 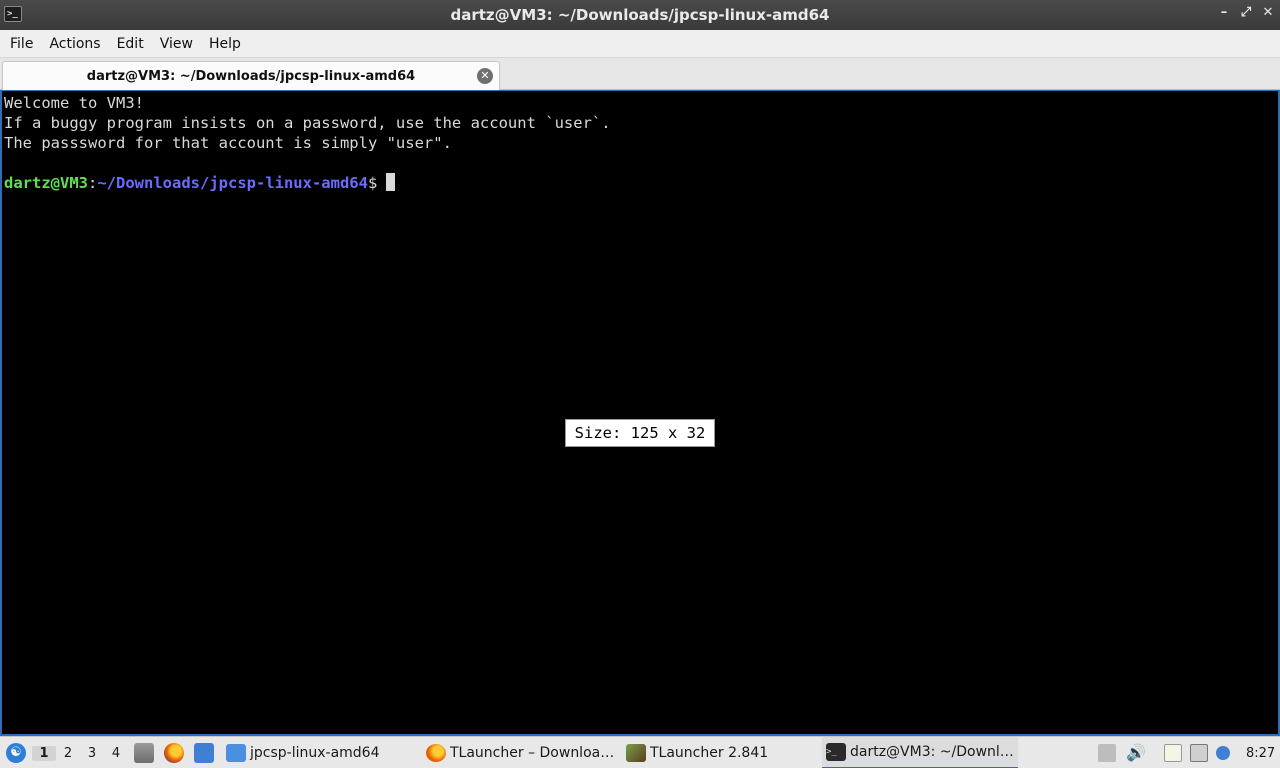 I want to click on task-label: jpcsp-linux-amd64, so click(x=315, y=753).